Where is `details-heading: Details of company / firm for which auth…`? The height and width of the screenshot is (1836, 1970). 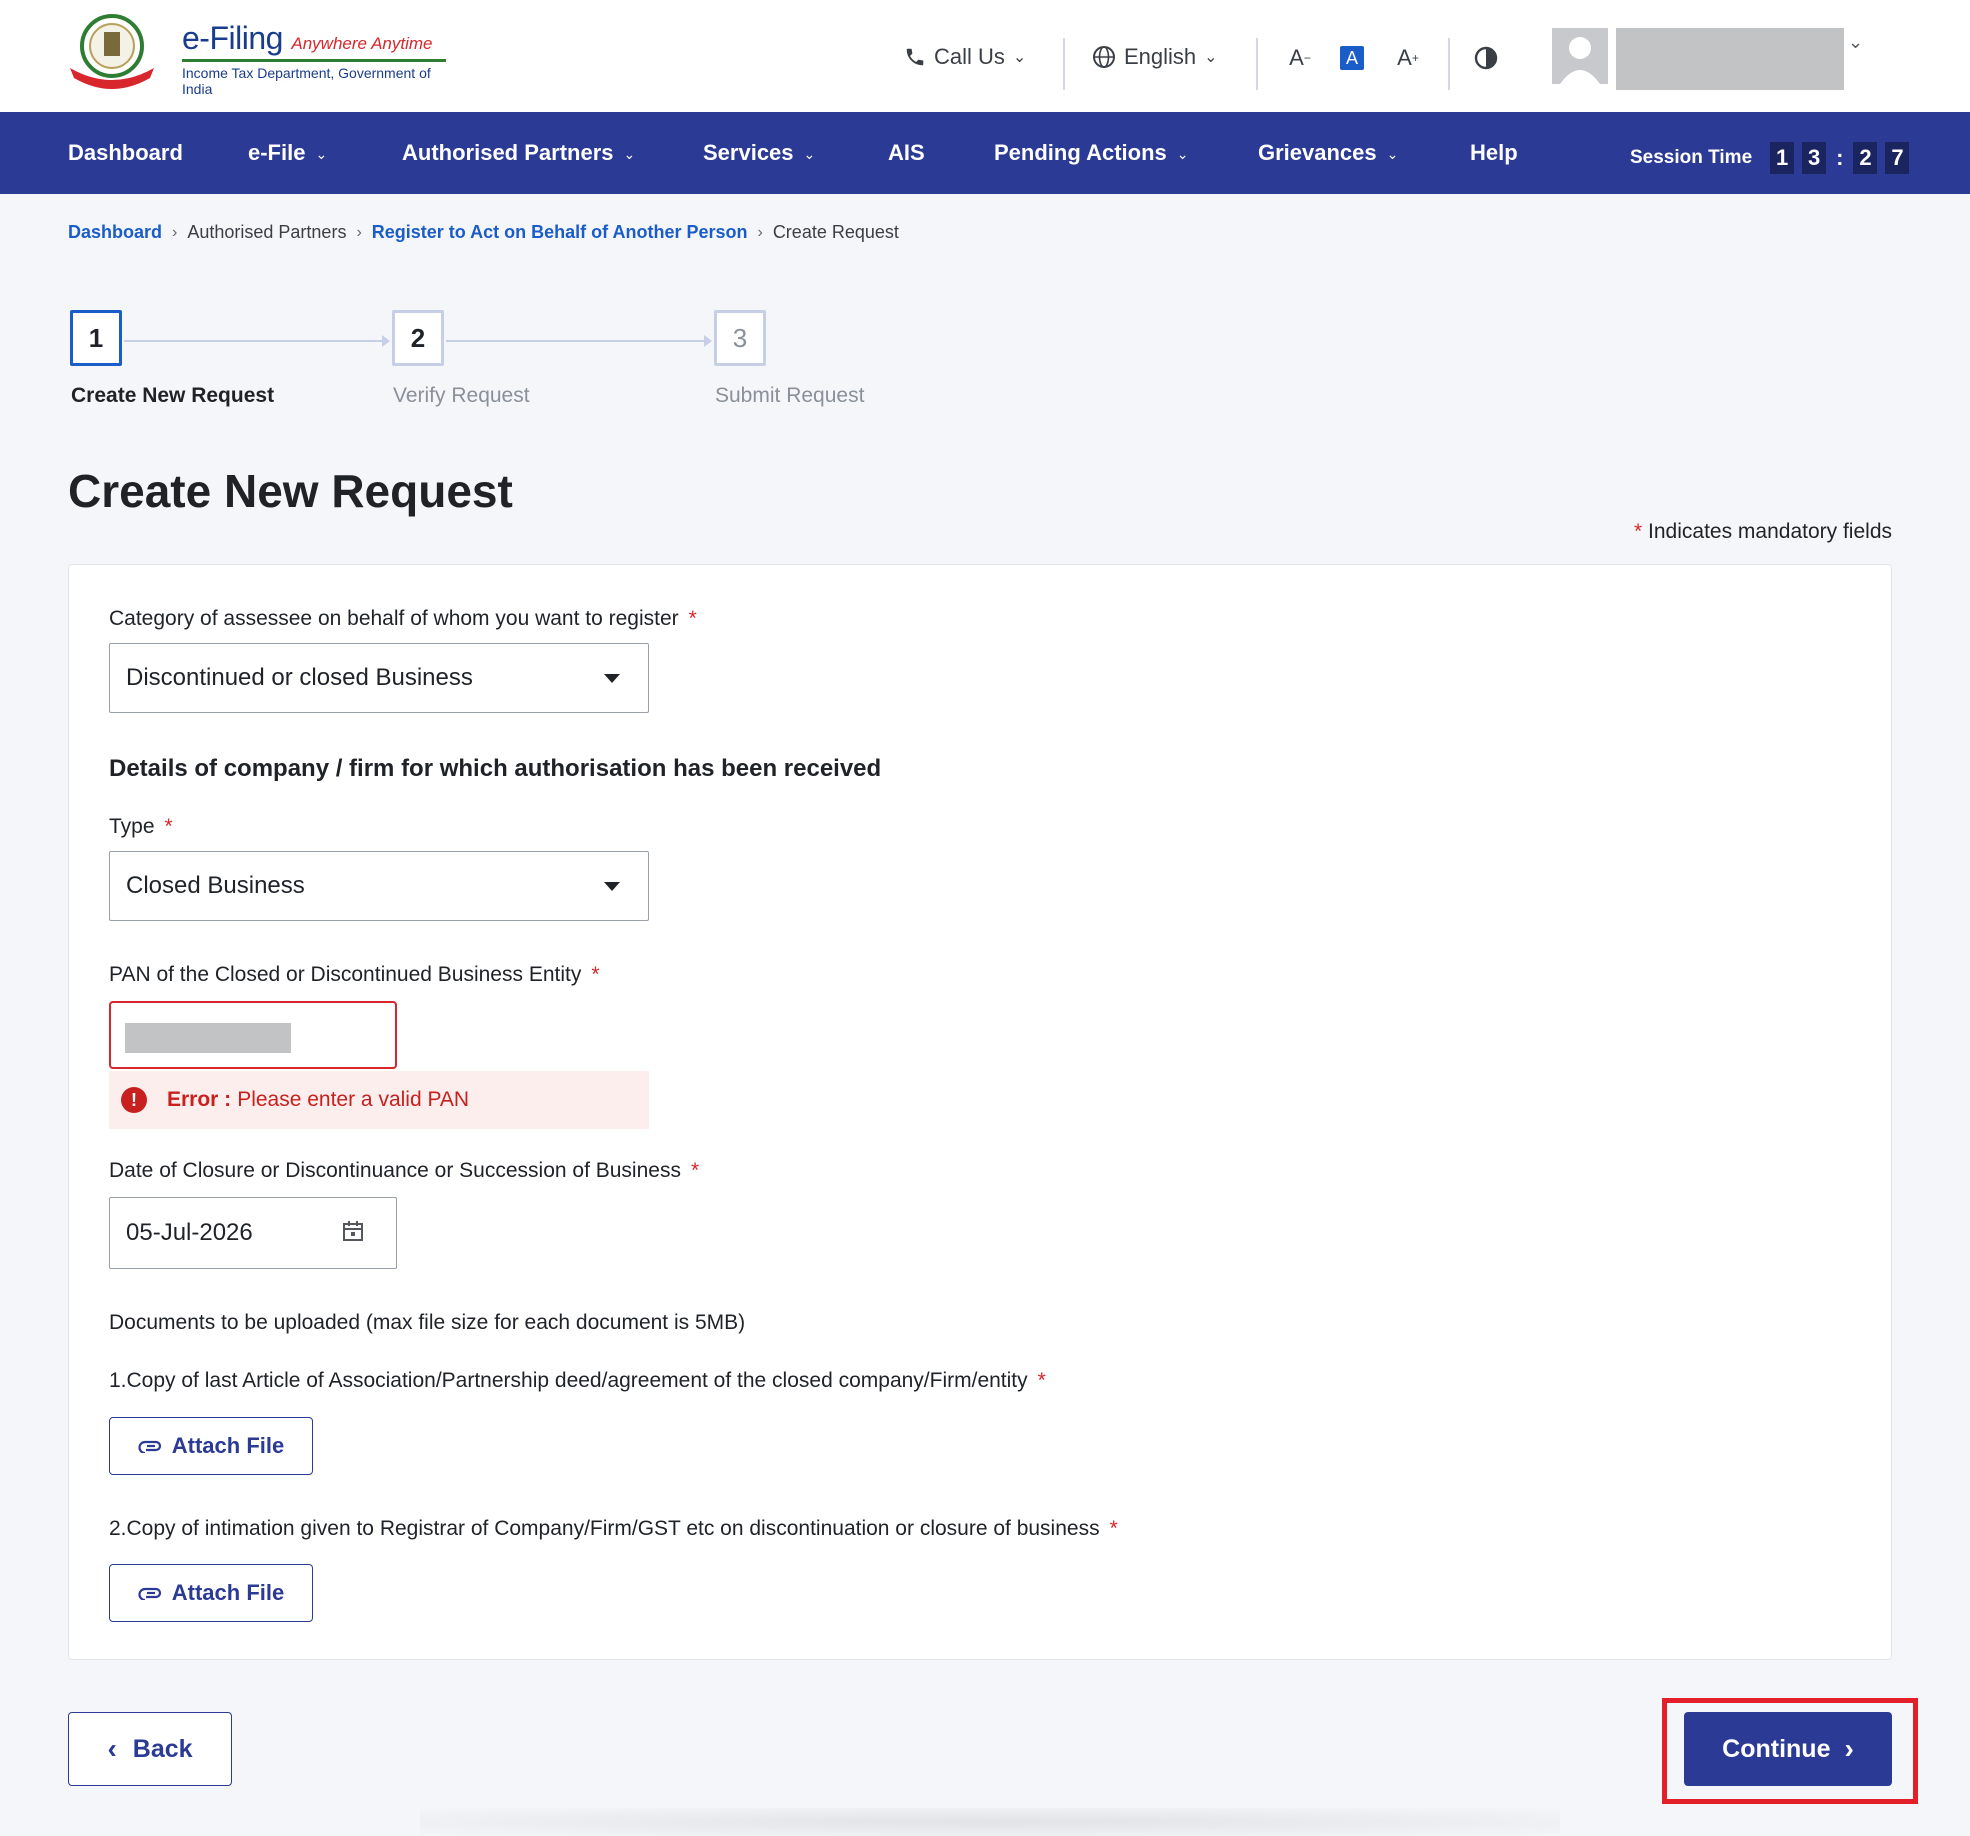 details-heading: Details of company / firm for which auth… is located at coordinates (495, 768).